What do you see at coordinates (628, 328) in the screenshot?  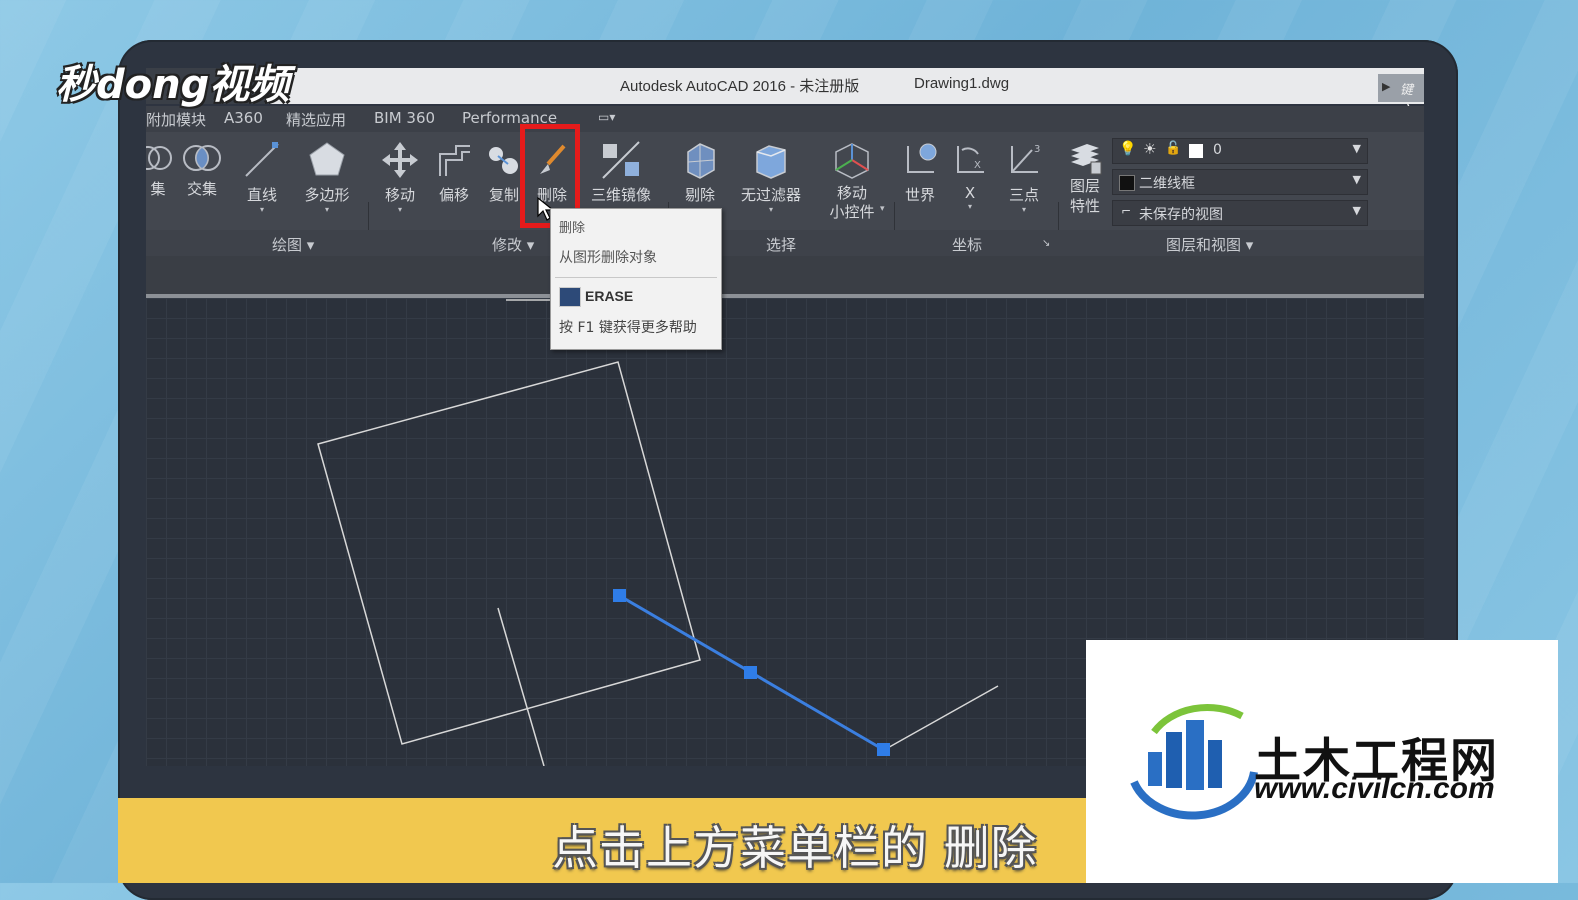 I see `tooltip-help: 按 F1 键获得更多帮助` at bounding box center [628, 328].